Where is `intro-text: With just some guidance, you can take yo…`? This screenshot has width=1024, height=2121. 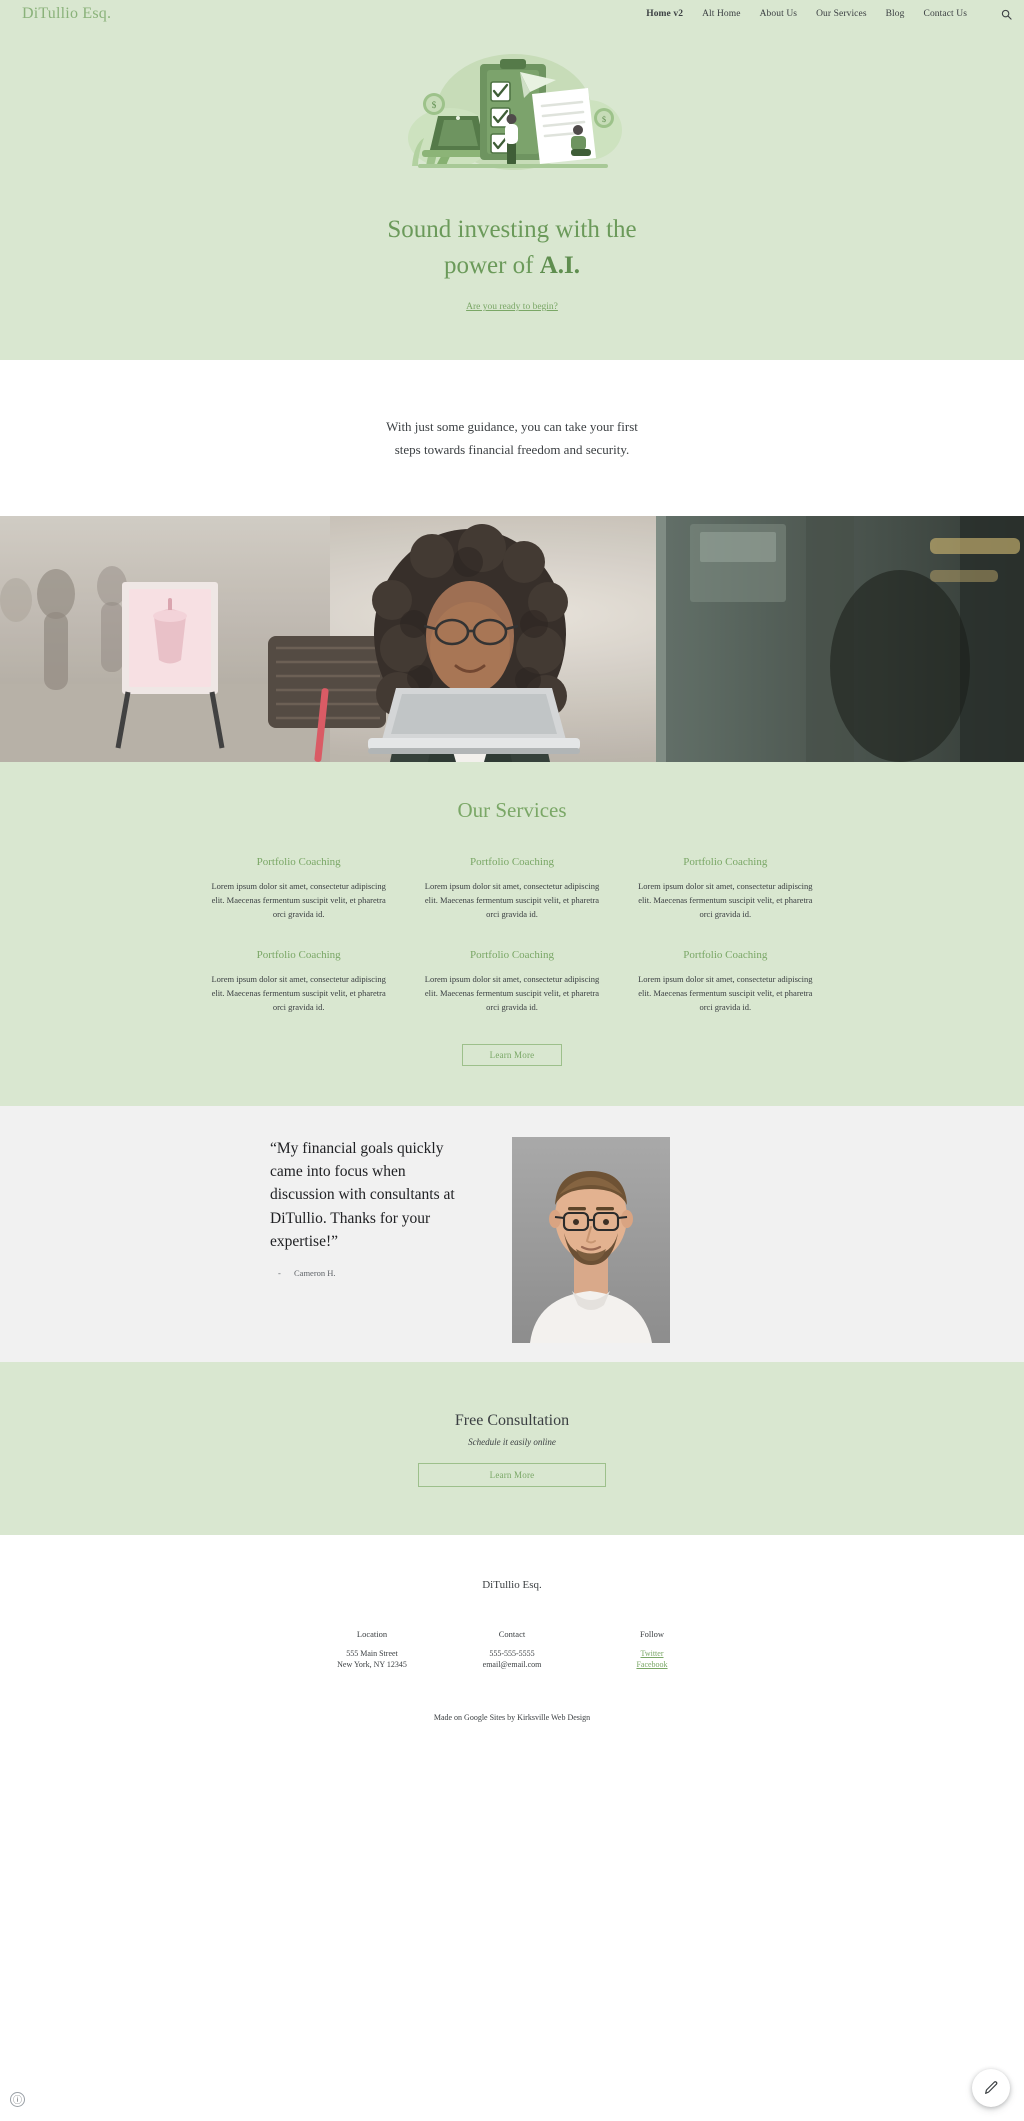 intro-text: With just some guidance, you can take yo… is located at coordinates (512, 439).